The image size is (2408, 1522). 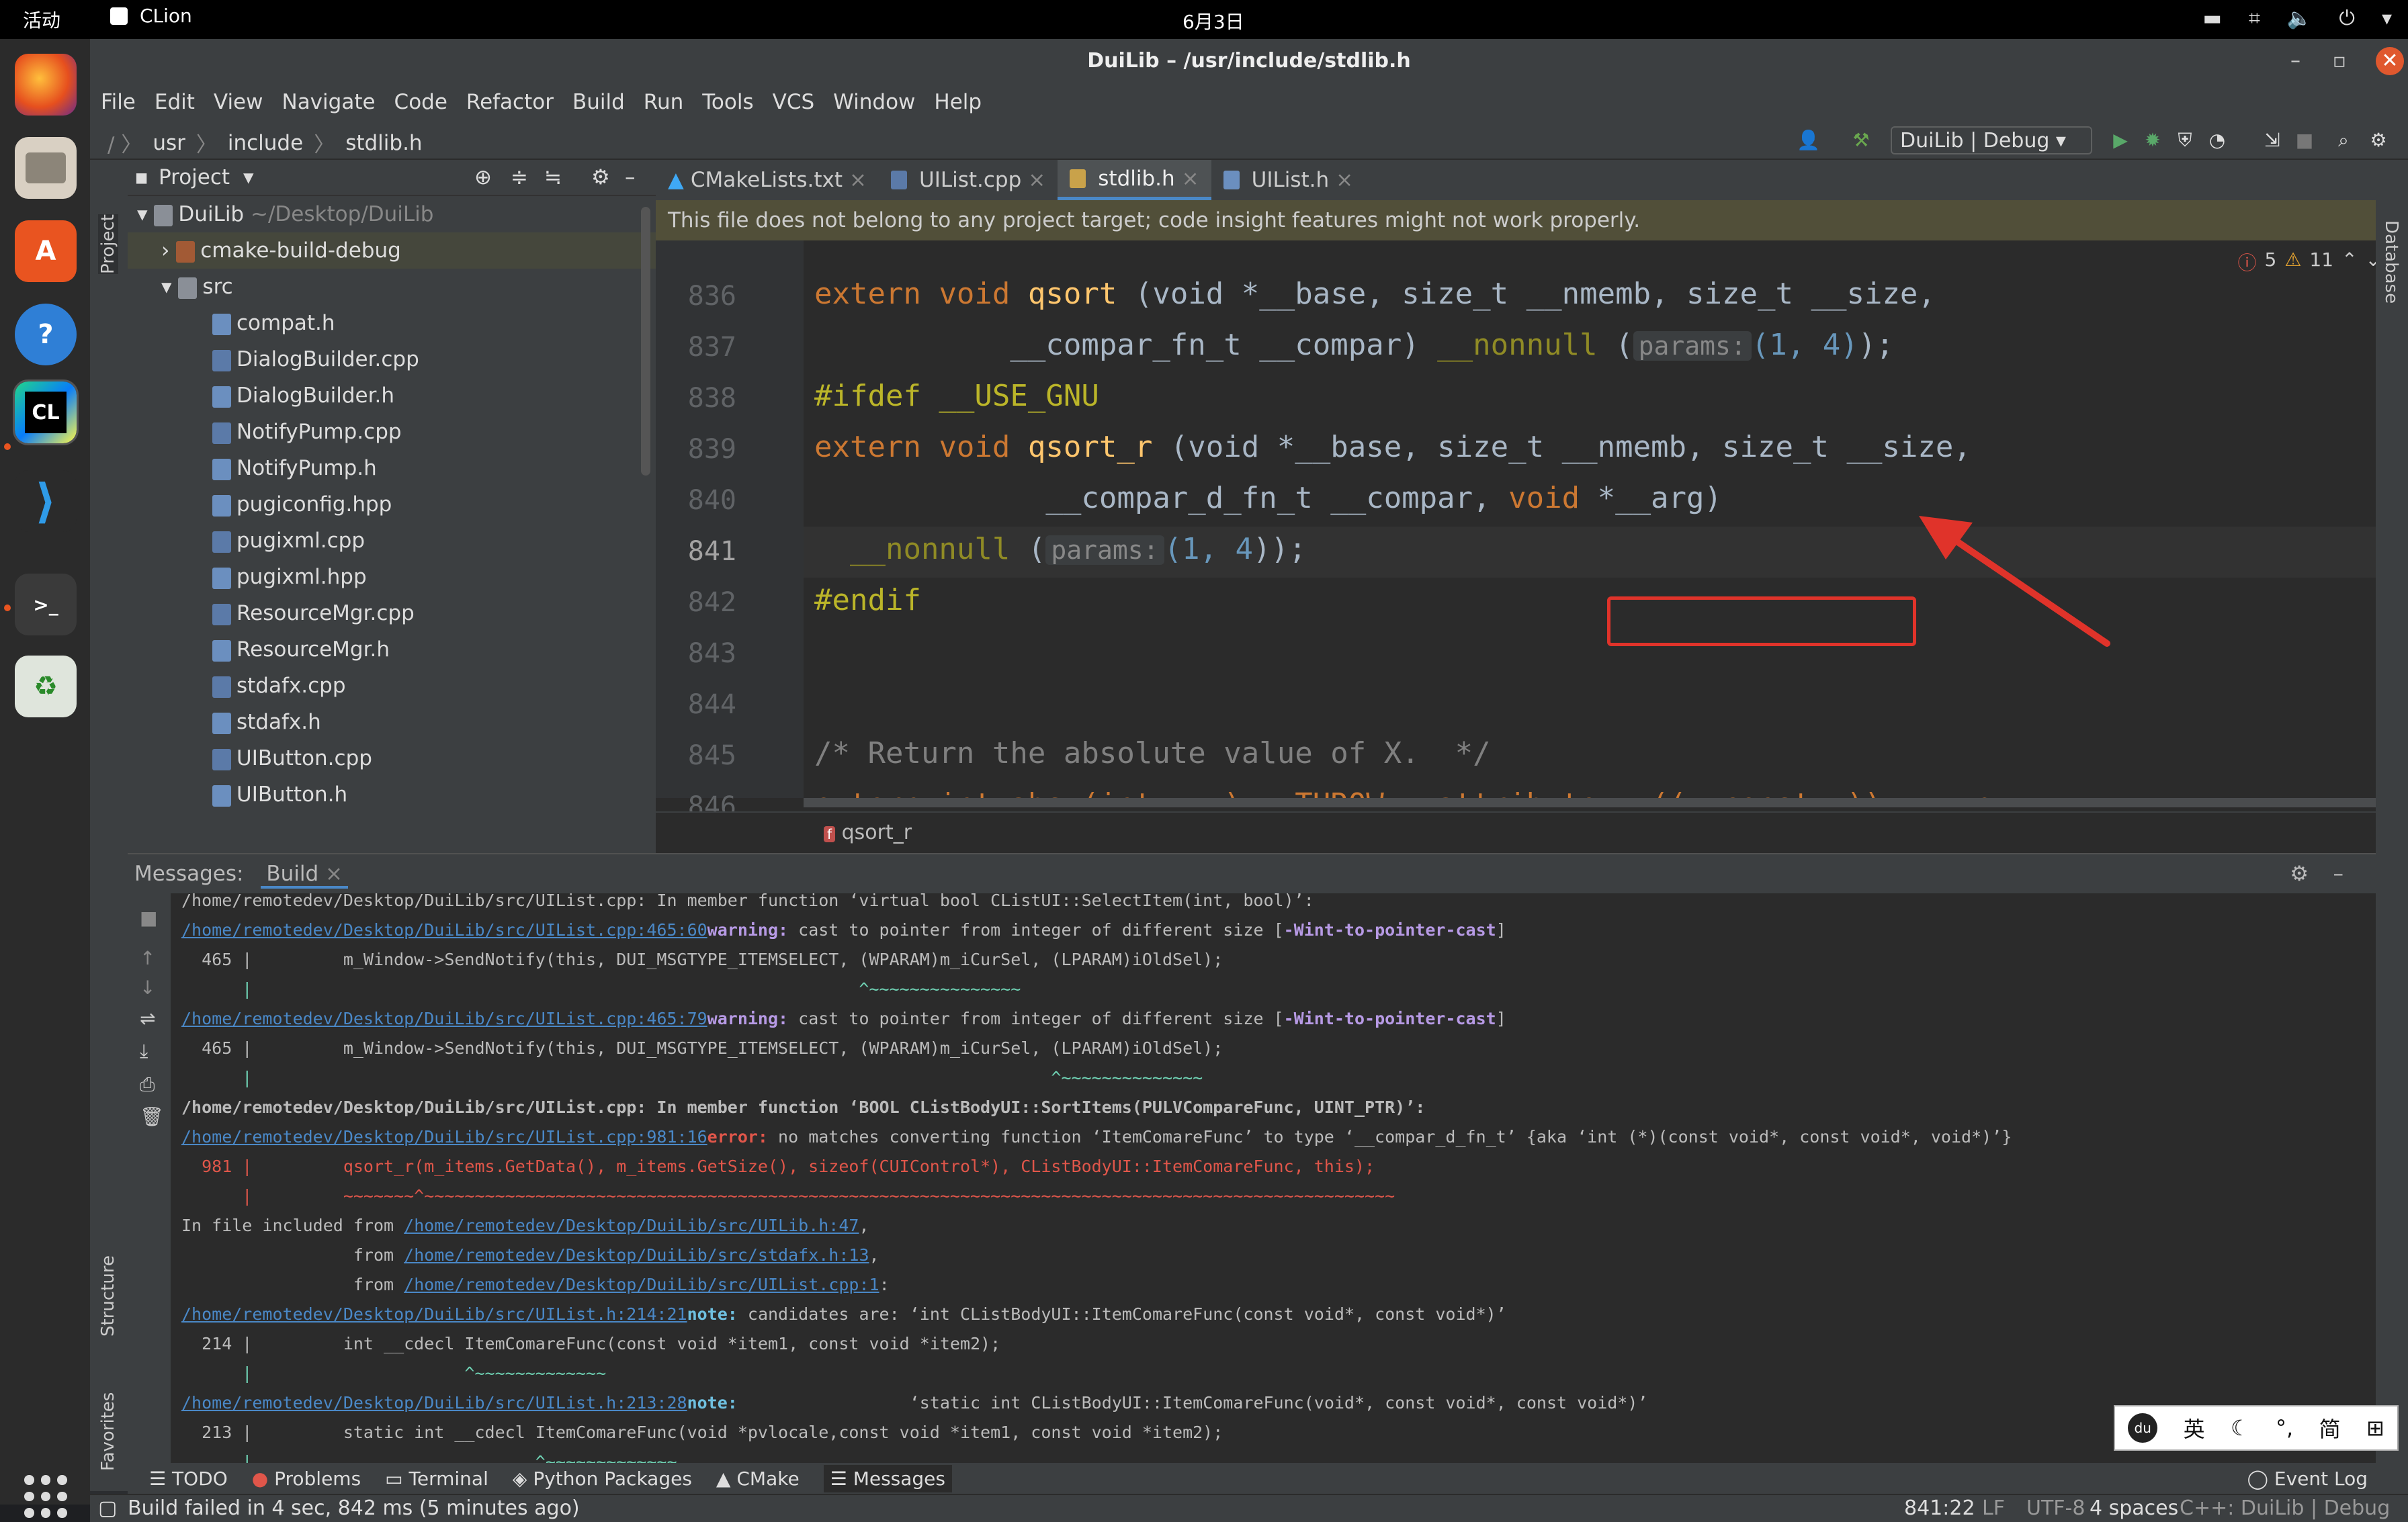 I want to click on tree-item: pugiconfig.hpp, so click(x=260, y=504).